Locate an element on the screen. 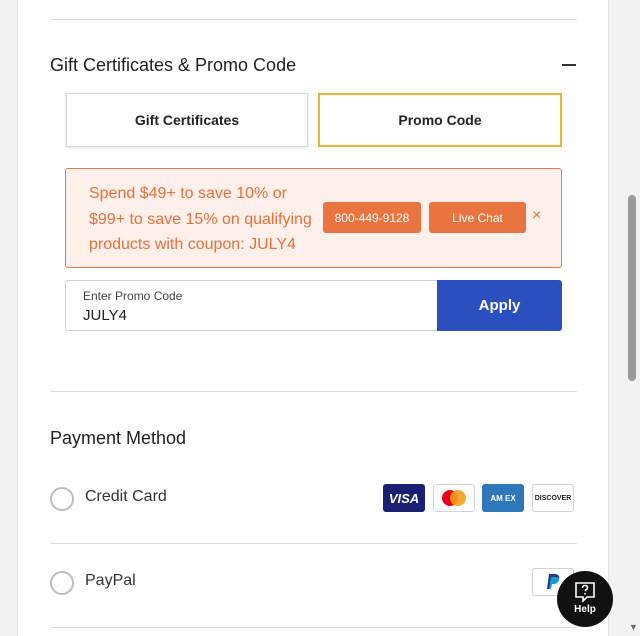 Image resolution: width=640 pixels, height=636 pixels. collapse-icon is located at coordinates (569, 65).